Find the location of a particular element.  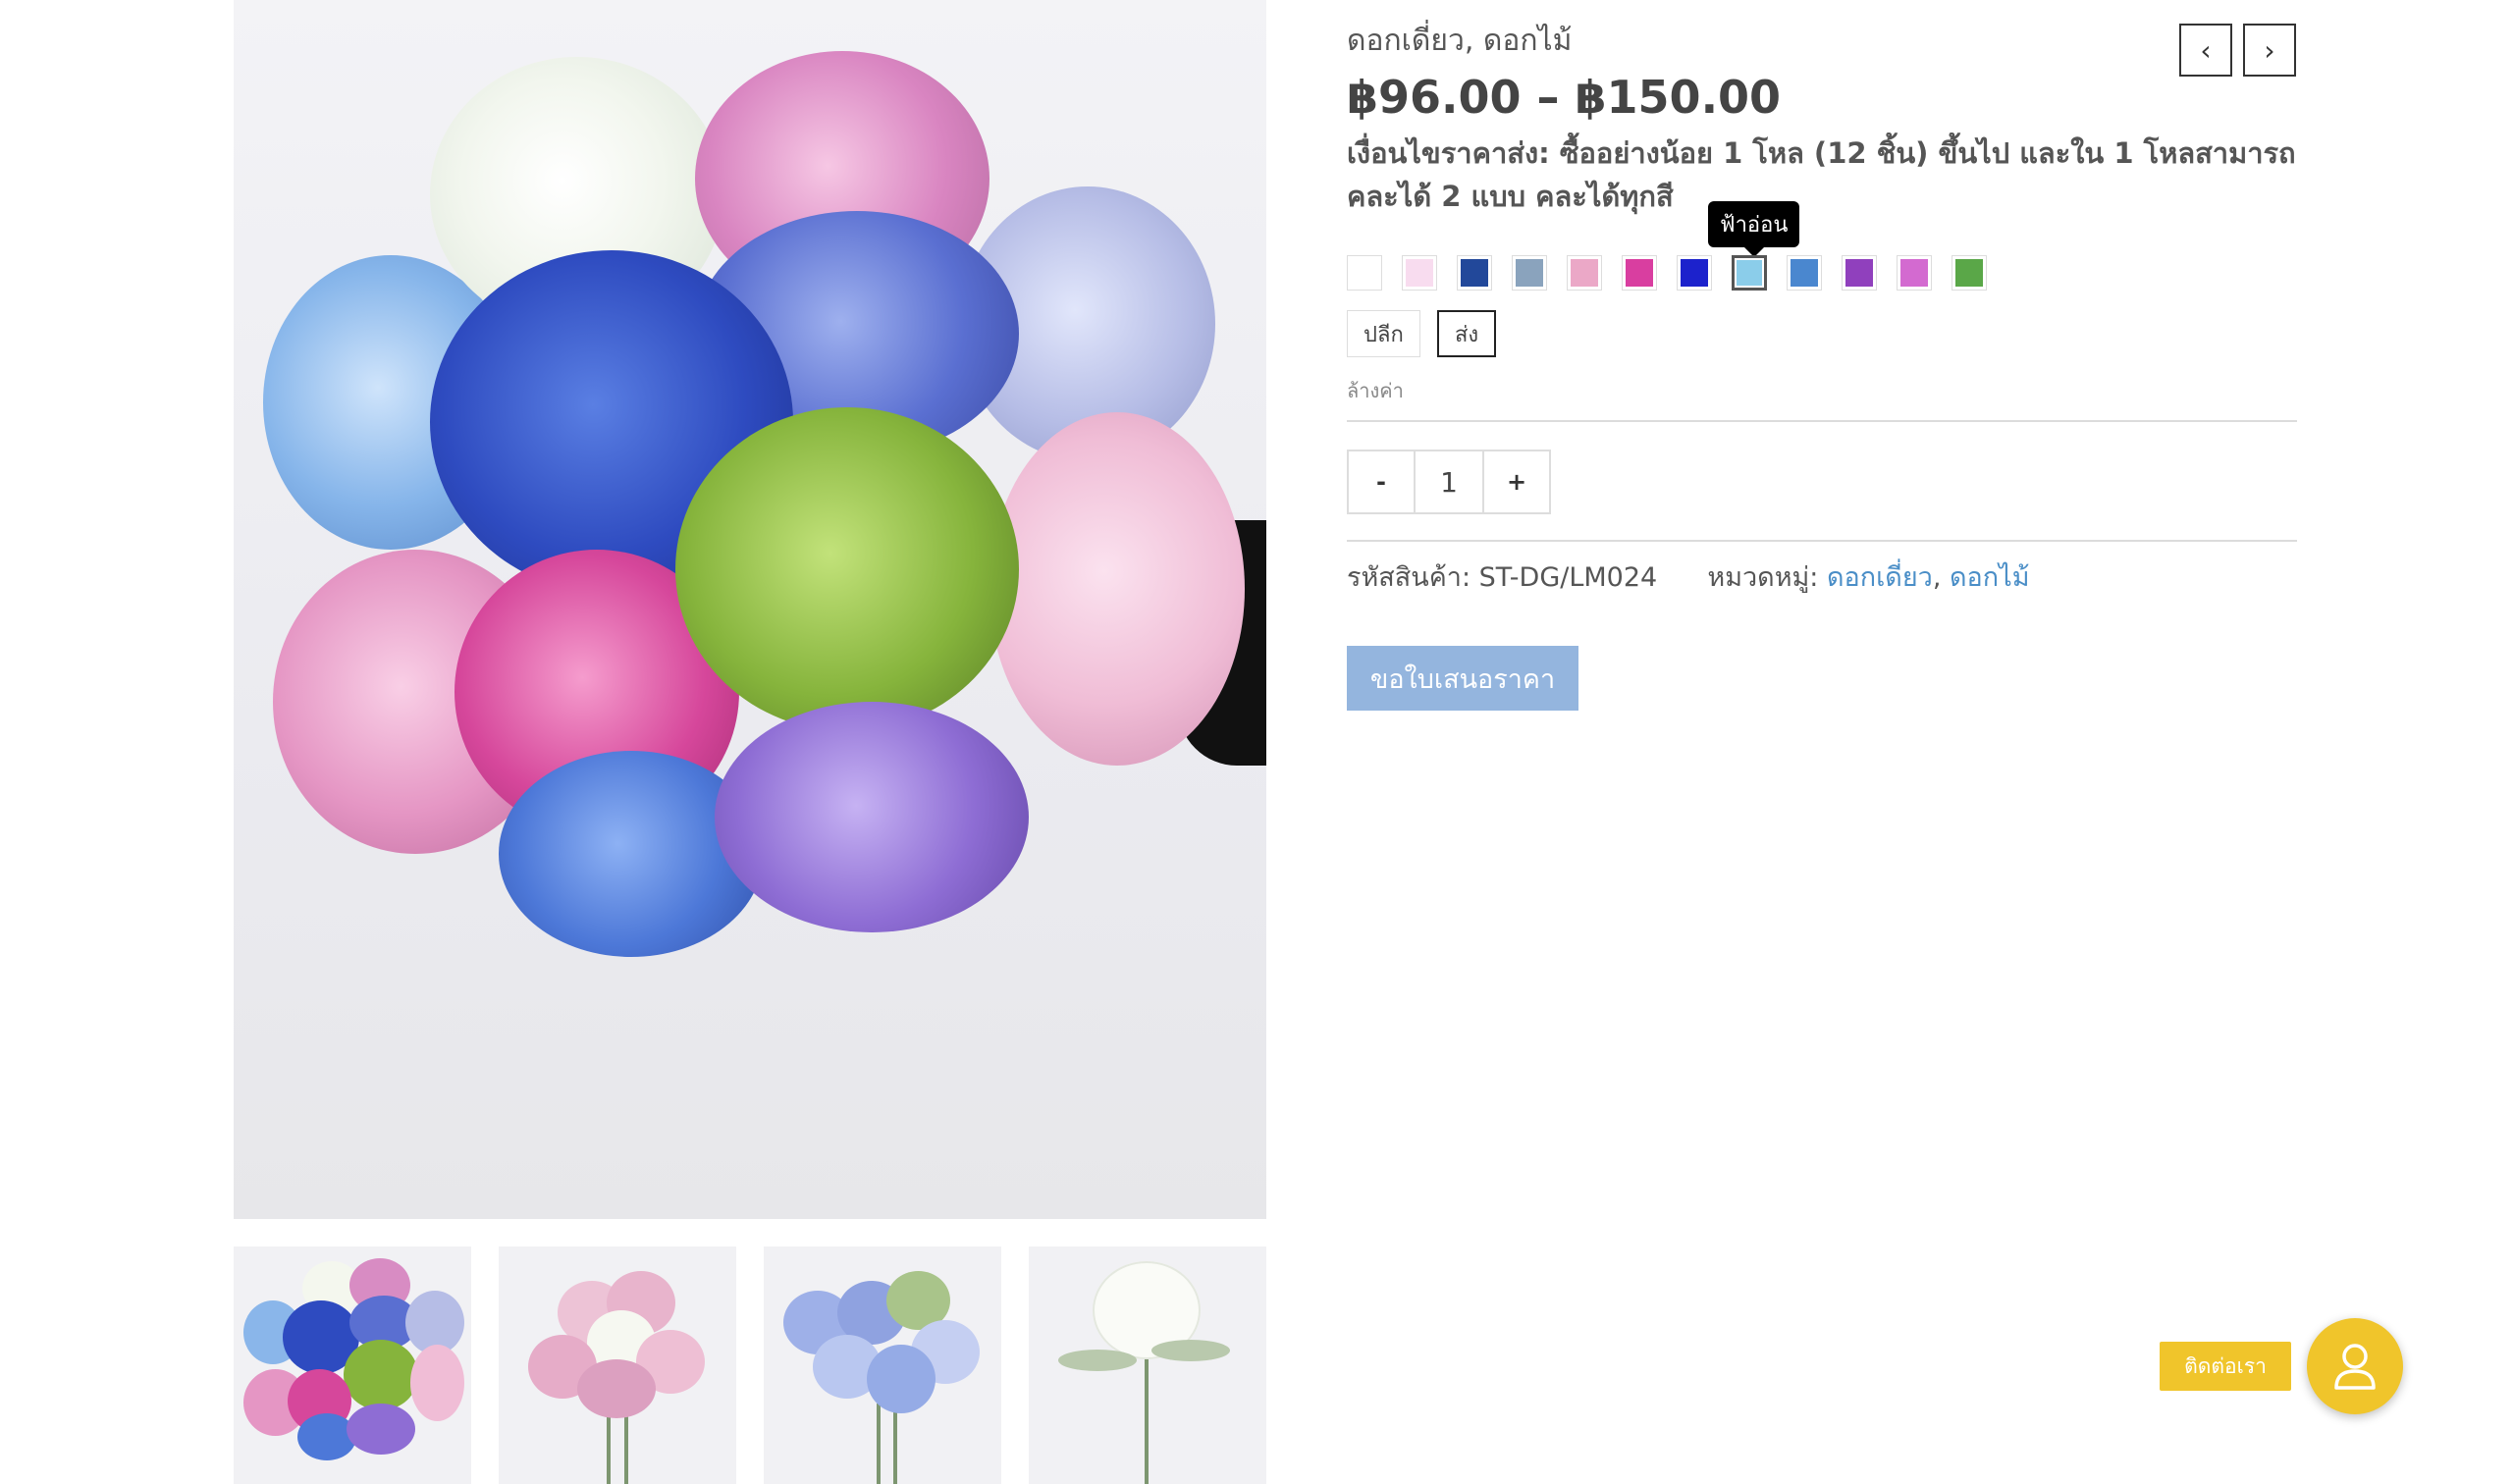

color-tooltip: ฟ้าอ่อน is located at coordinates (1754, 229).